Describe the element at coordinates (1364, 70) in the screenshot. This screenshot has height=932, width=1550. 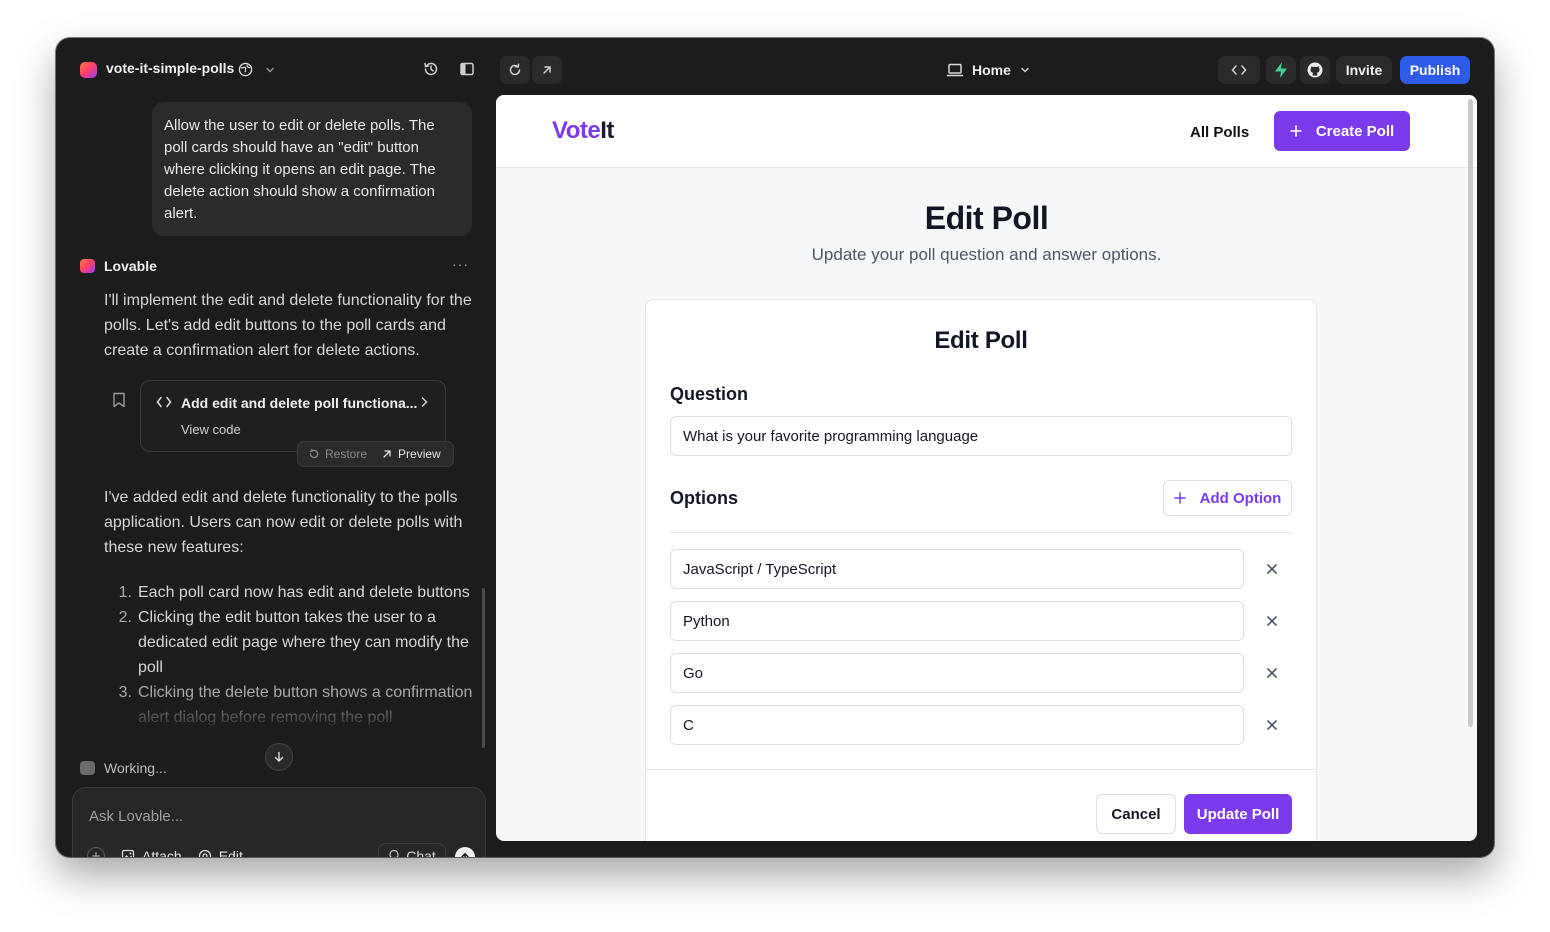
I see `invite-button: Invite` at that location.